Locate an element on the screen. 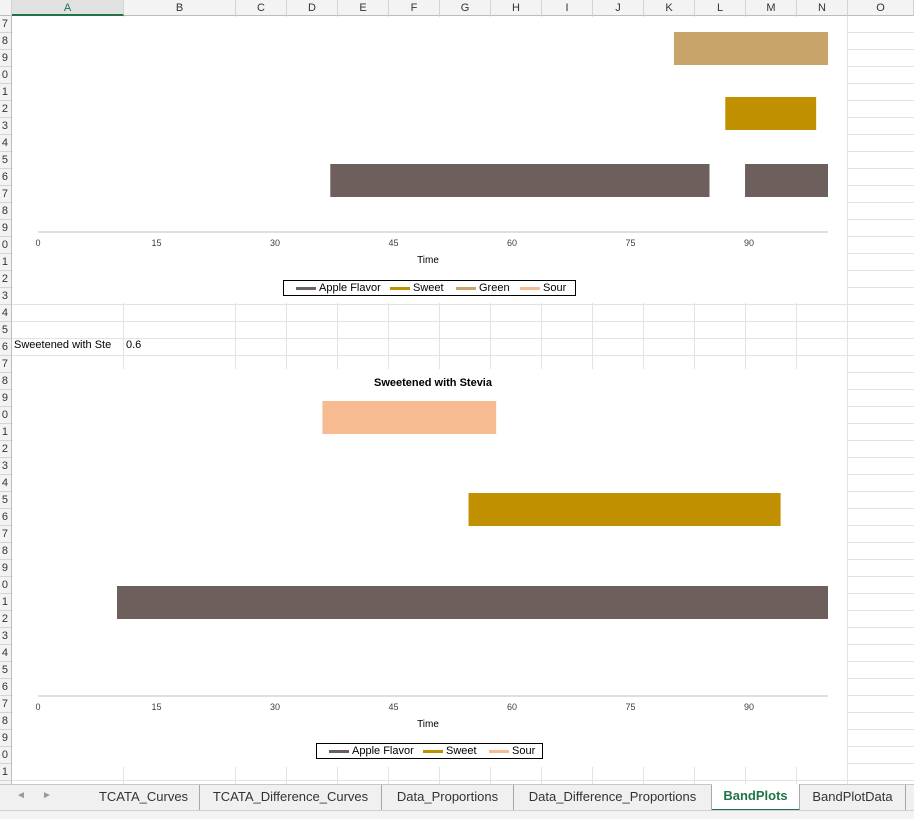 This screenshot has width=914, height=819. legend-label-green: Green is located at coordinates (494, 288).